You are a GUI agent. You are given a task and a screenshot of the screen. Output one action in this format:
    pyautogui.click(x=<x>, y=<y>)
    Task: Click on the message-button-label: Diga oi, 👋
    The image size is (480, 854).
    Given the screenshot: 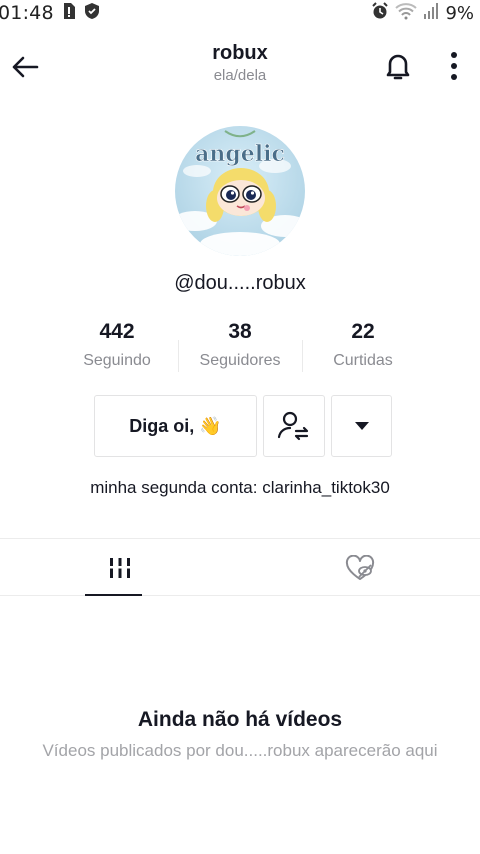 What is the action you would take?
    pyautogui.click(x=175, y=425)
    